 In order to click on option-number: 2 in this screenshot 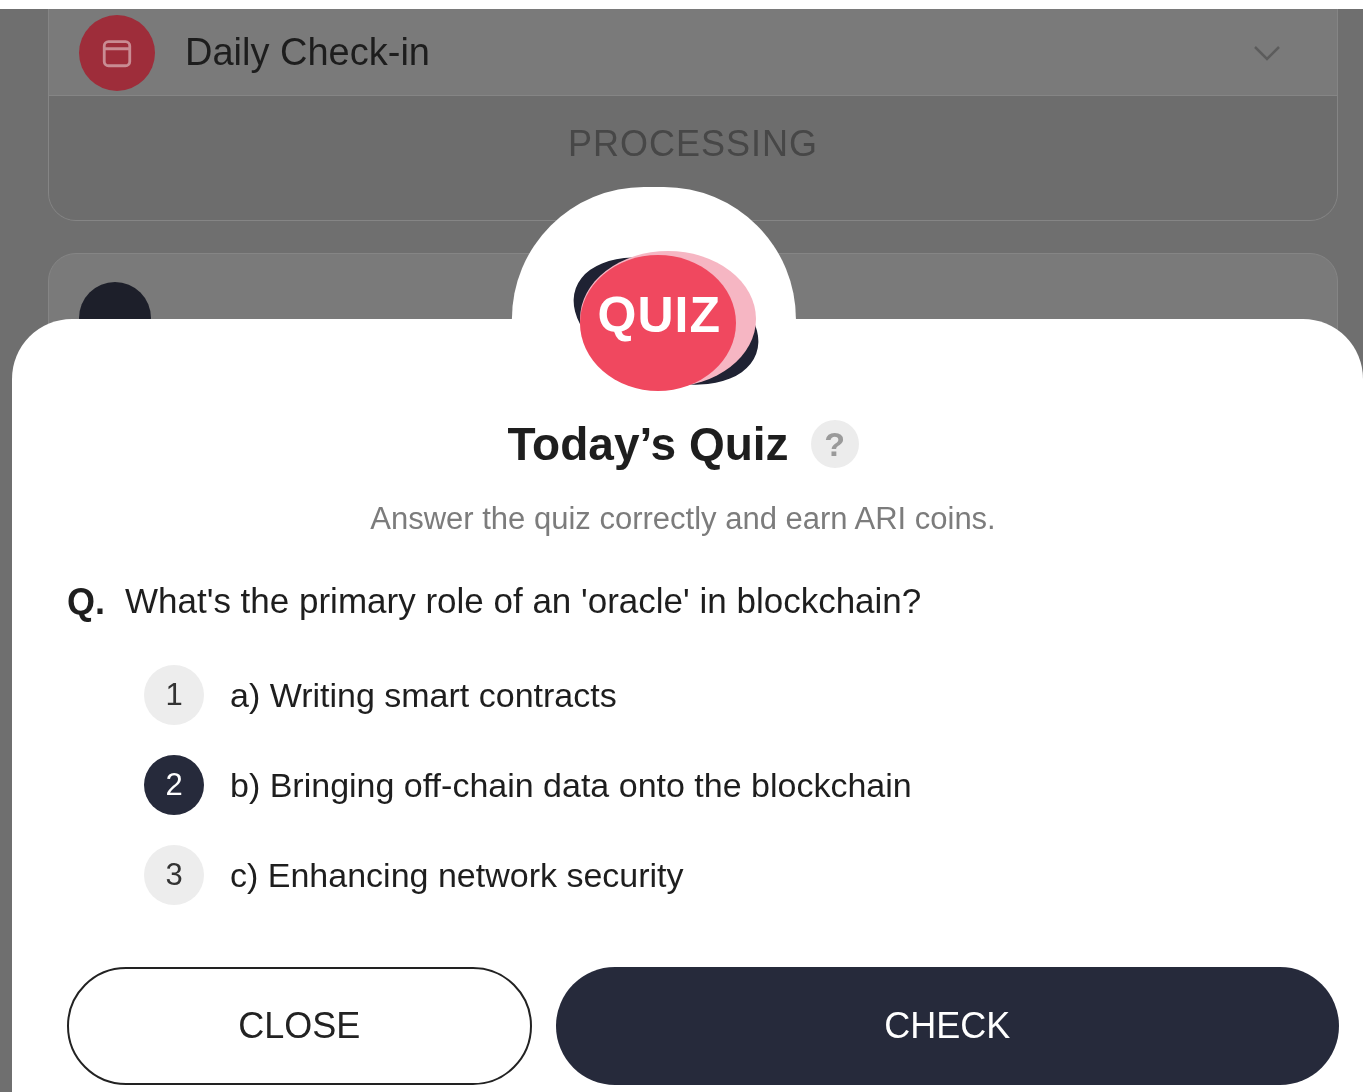, I will do `click(174, 785)`.